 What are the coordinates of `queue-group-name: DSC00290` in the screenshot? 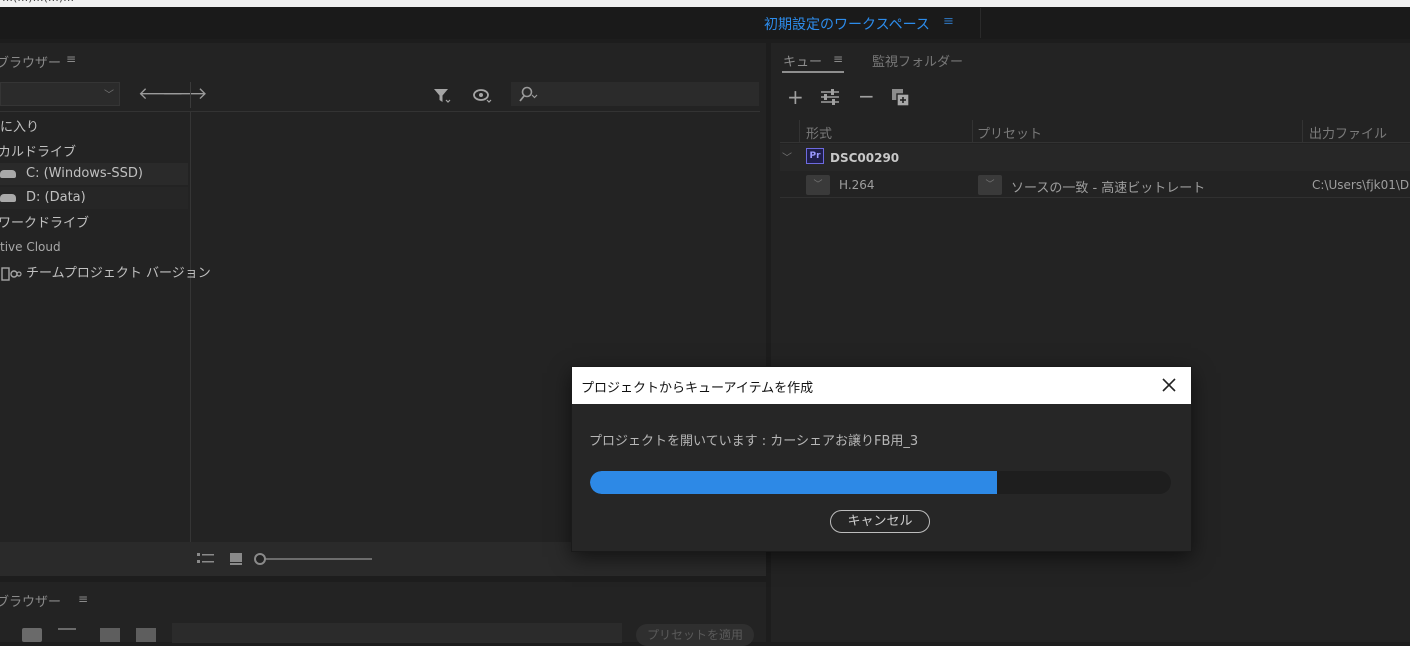 It's located at (865, 158).